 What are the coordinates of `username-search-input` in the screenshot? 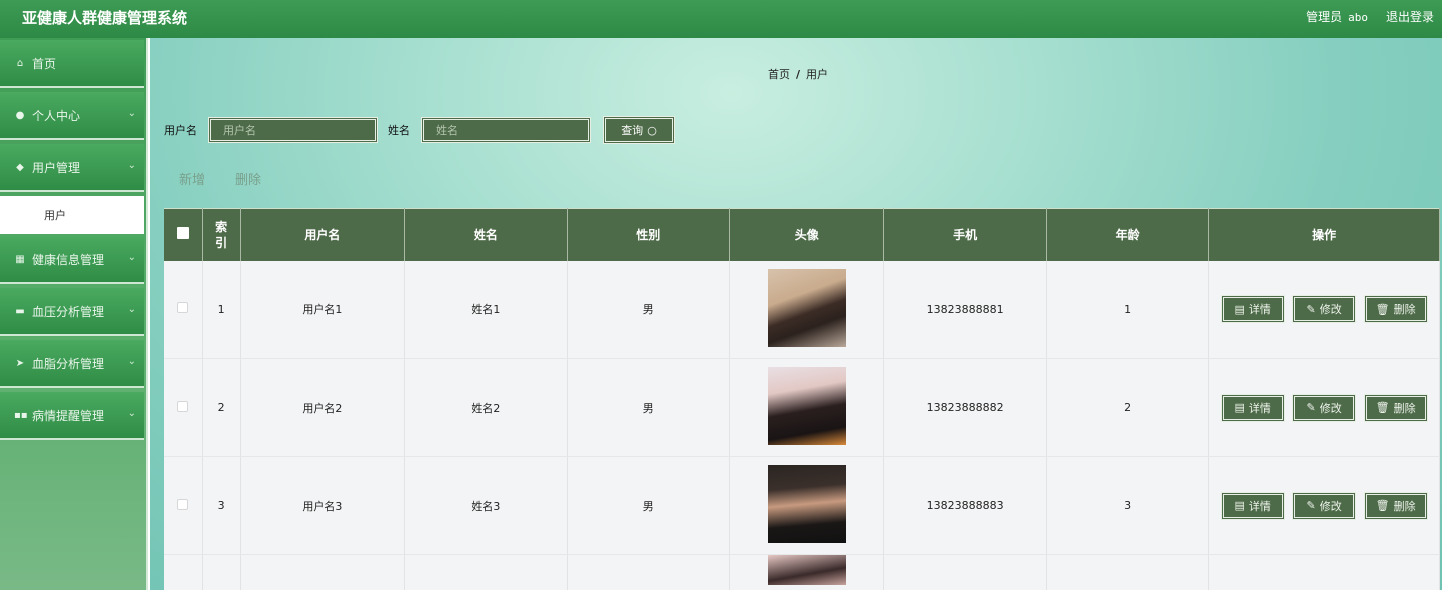 It's located at (293, 130).